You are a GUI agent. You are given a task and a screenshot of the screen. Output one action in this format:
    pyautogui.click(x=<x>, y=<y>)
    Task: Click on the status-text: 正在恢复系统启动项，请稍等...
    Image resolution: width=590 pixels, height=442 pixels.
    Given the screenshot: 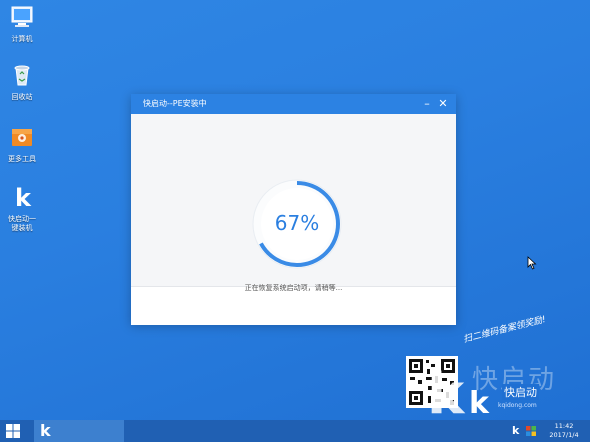 What is the action you would take?
    pyautogui.click(x=293, y=288)
    